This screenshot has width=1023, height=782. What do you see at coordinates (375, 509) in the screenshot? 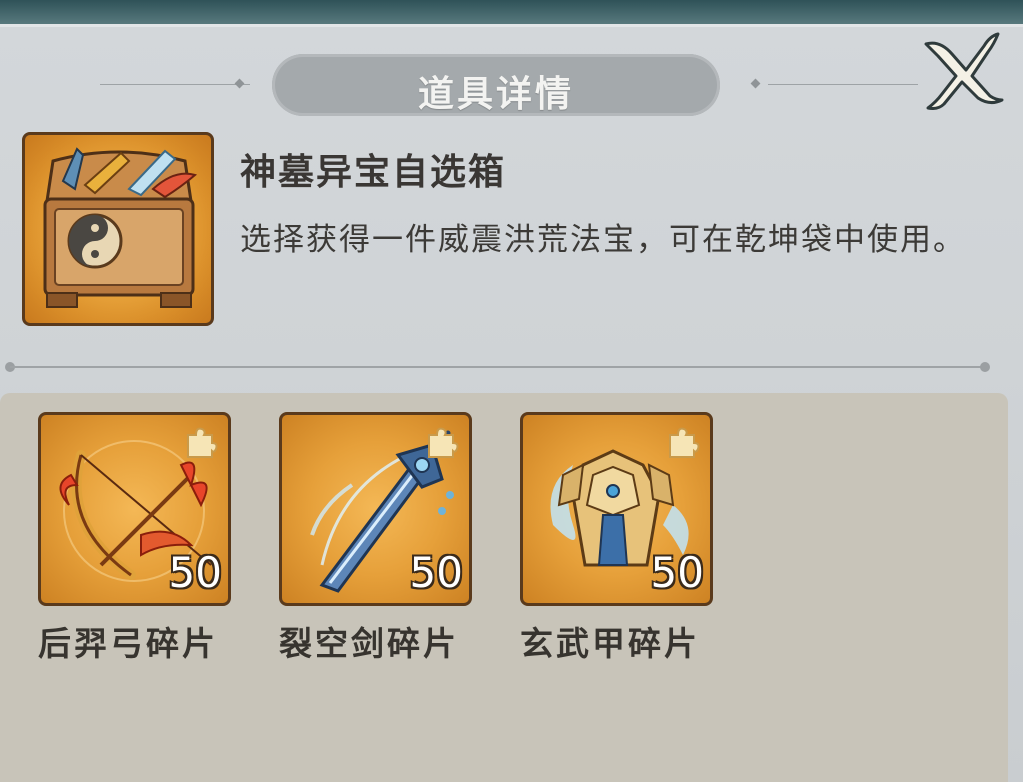
I see `fragment-item-sword: 50` at bounding box center [375, 509].